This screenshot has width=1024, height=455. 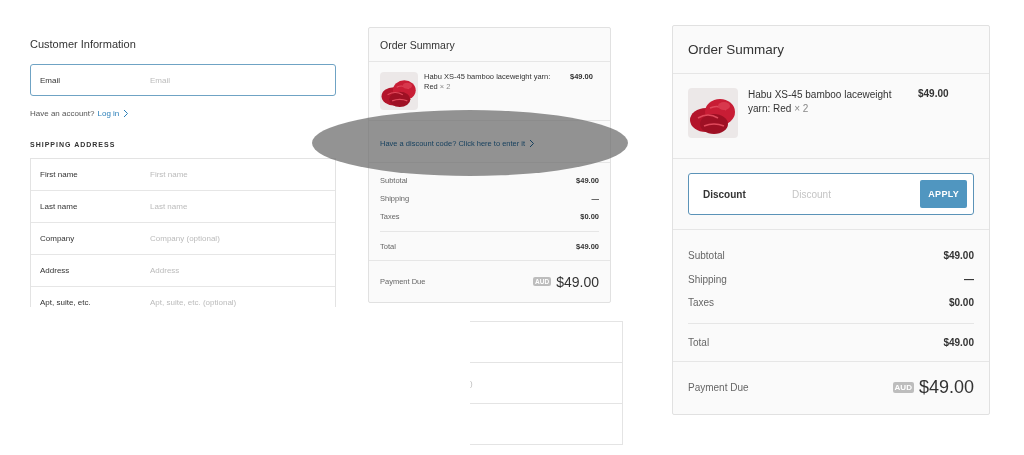 I want to click on line-label: Taxes, so click(x=701, y=303).